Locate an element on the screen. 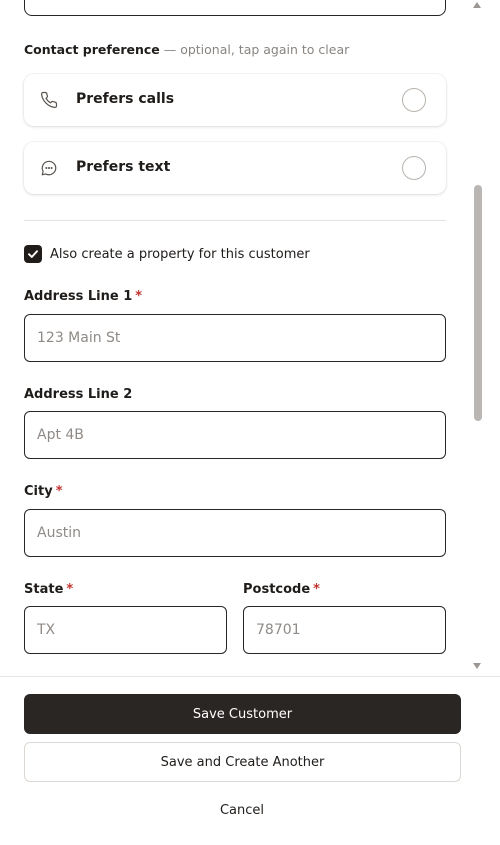 This screenshot has height=845, width=500. checkmark-icon is located at coordinates (33, 254).